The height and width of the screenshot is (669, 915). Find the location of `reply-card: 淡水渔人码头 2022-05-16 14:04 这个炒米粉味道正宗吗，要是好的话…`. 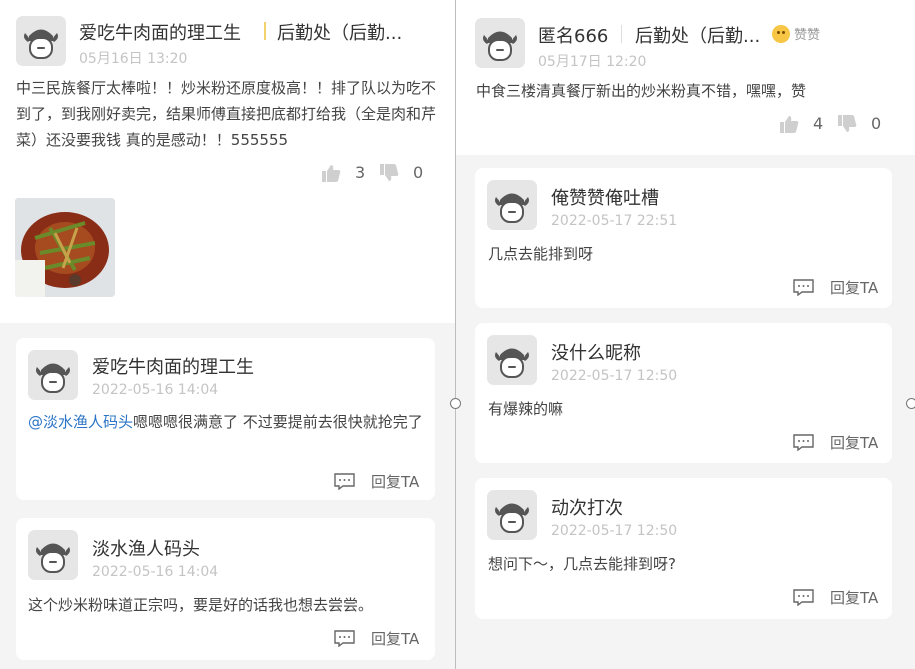

reply-card: 淡水渔人码头 2022-05-16 14:04 这个炒米粉味道正宗吗，要是好的话… is located at coordinates (225, 589).